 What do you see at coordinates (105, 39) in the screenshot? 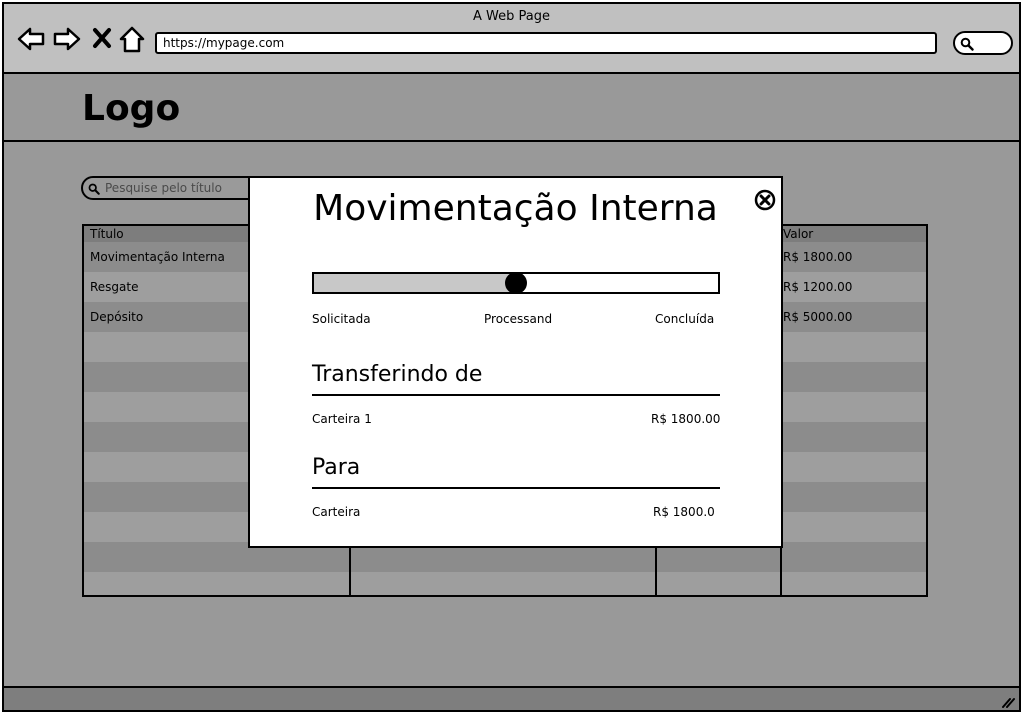
I see `close-x-icon` at bounding box center [105, 39].